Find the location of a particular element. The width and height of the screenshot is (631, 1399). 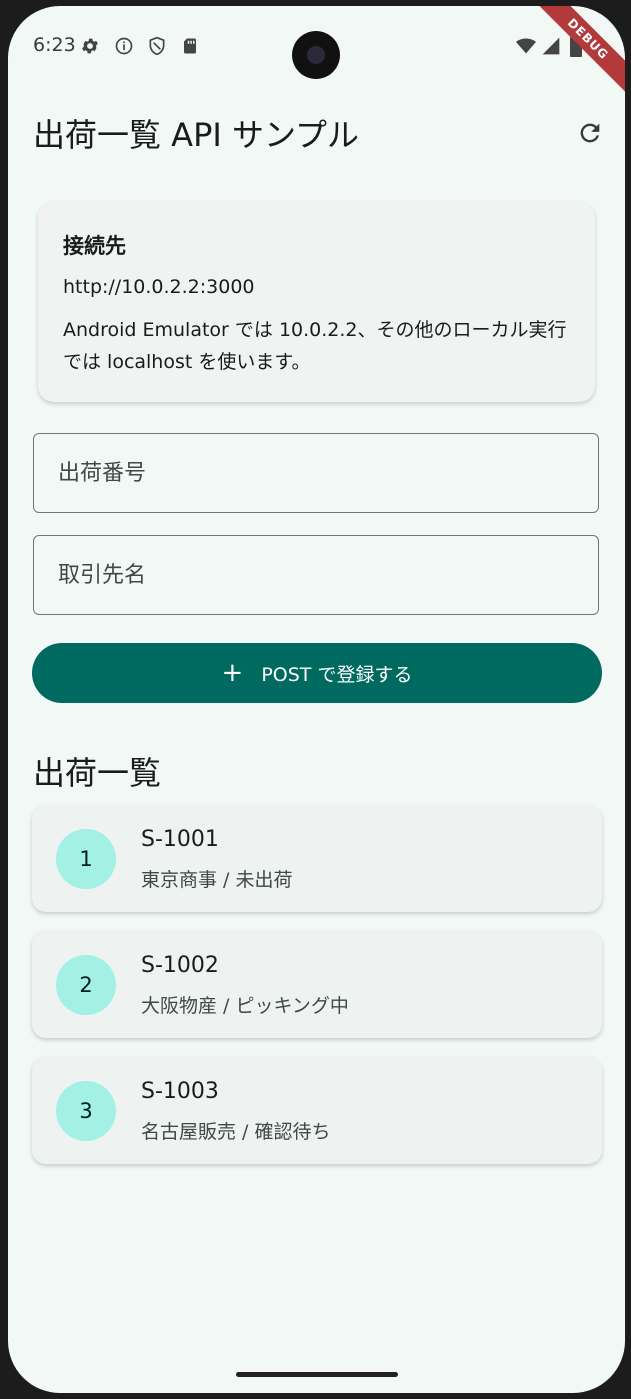

settings-icon is located at coordinates (90, 46).